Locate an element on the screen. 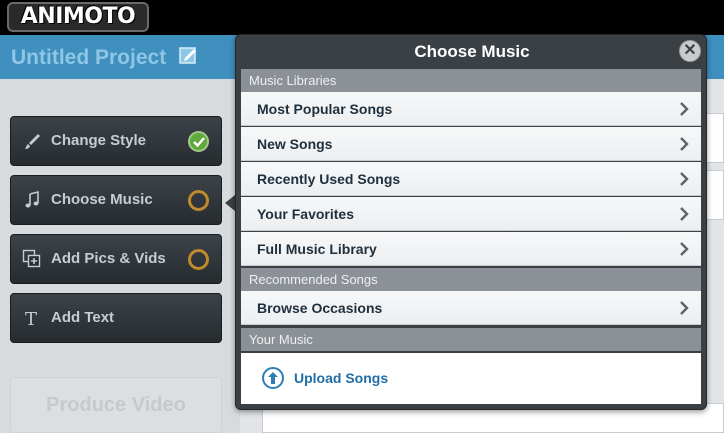 The image size is (724, 433). active-step-pointer is located at coordinates (230, 203).